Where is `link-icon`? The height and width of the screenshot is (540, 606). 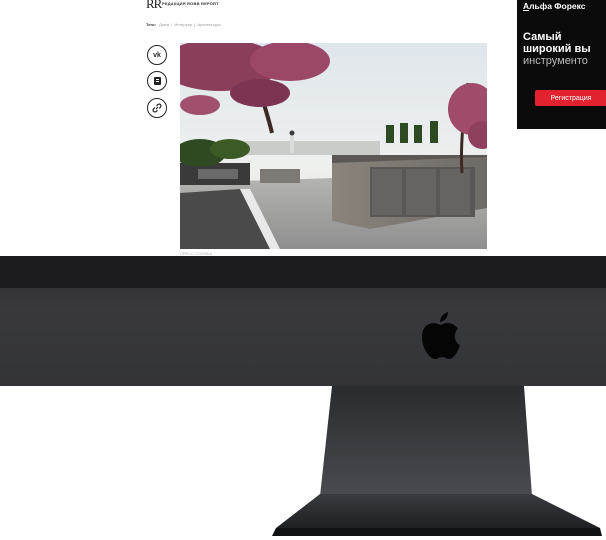 link-icon is located at coordinates (157, 108).